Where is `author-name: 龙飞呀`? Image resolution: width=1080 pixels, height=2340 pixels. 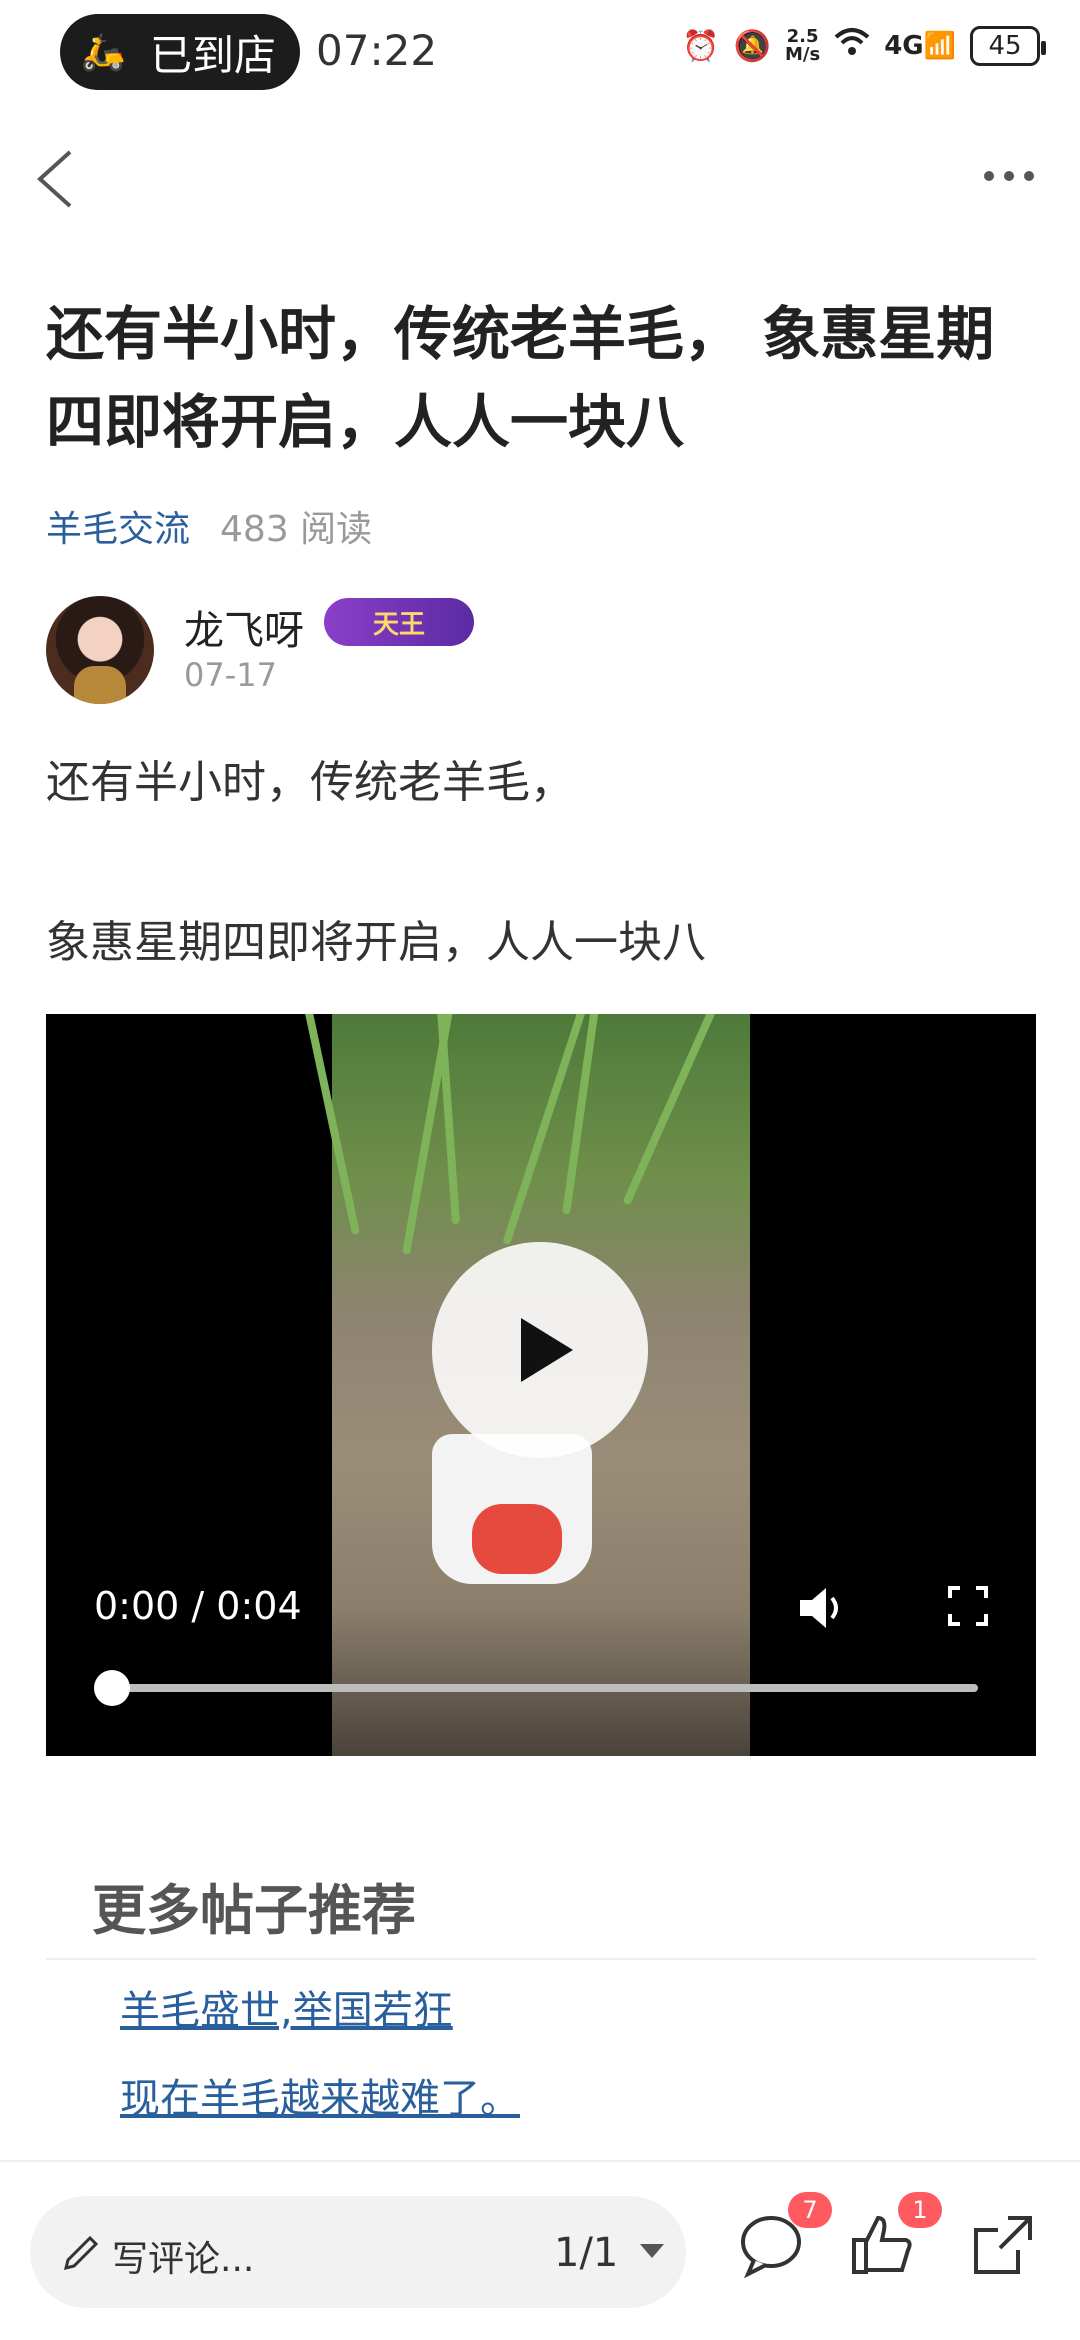 author-name: 龙飞呀 is located at coordinates (244, 627).